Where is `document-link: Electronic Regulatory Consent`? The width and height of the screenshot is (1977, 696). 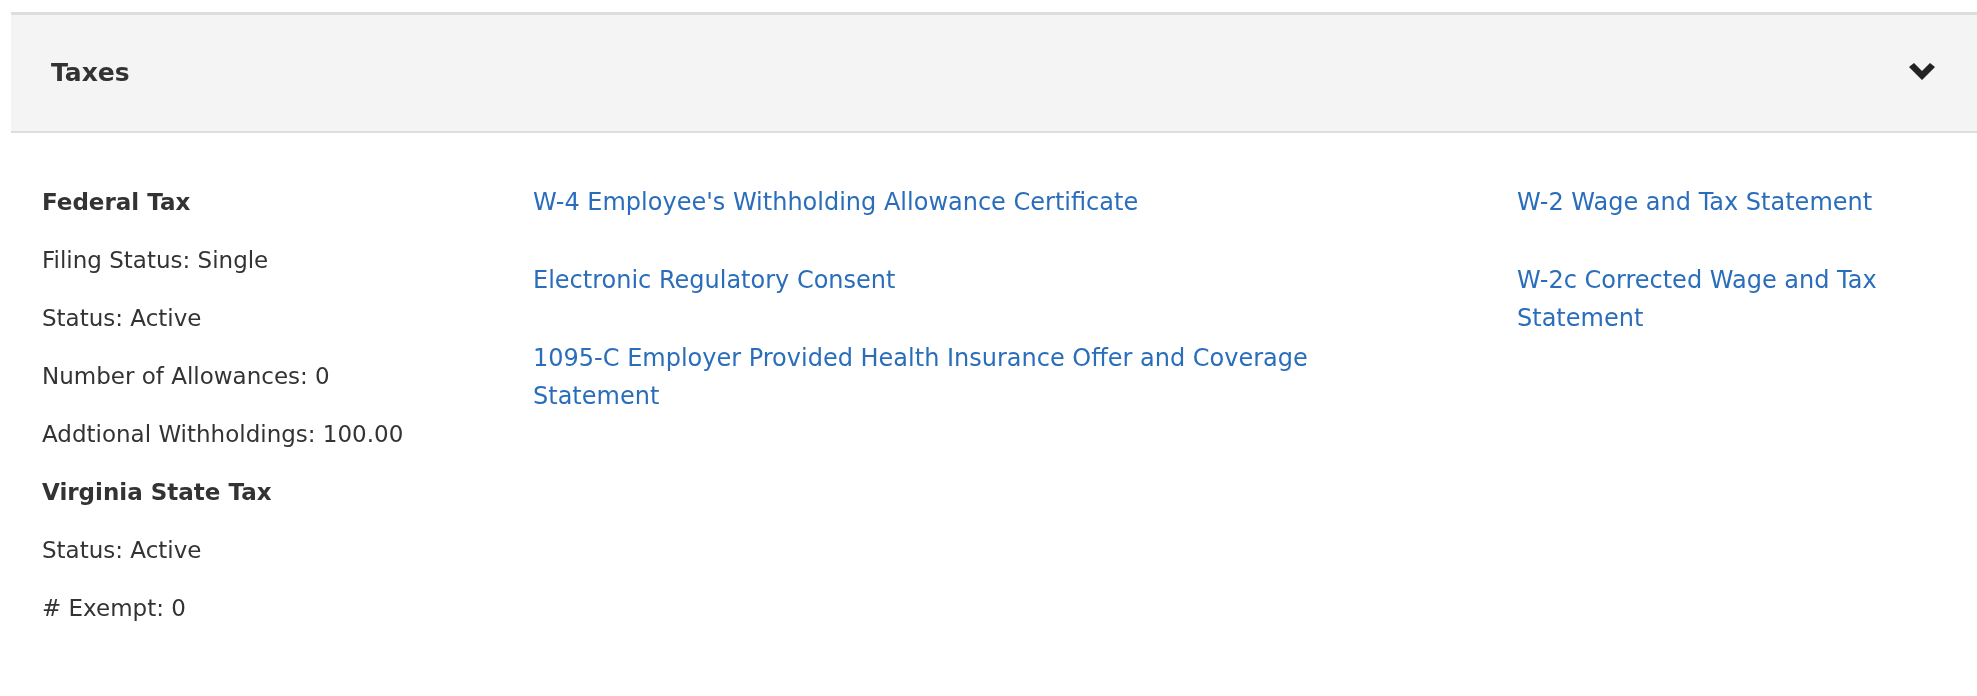
document-link: Electronic Regulatory Consent is located at coordinates (963, 280).